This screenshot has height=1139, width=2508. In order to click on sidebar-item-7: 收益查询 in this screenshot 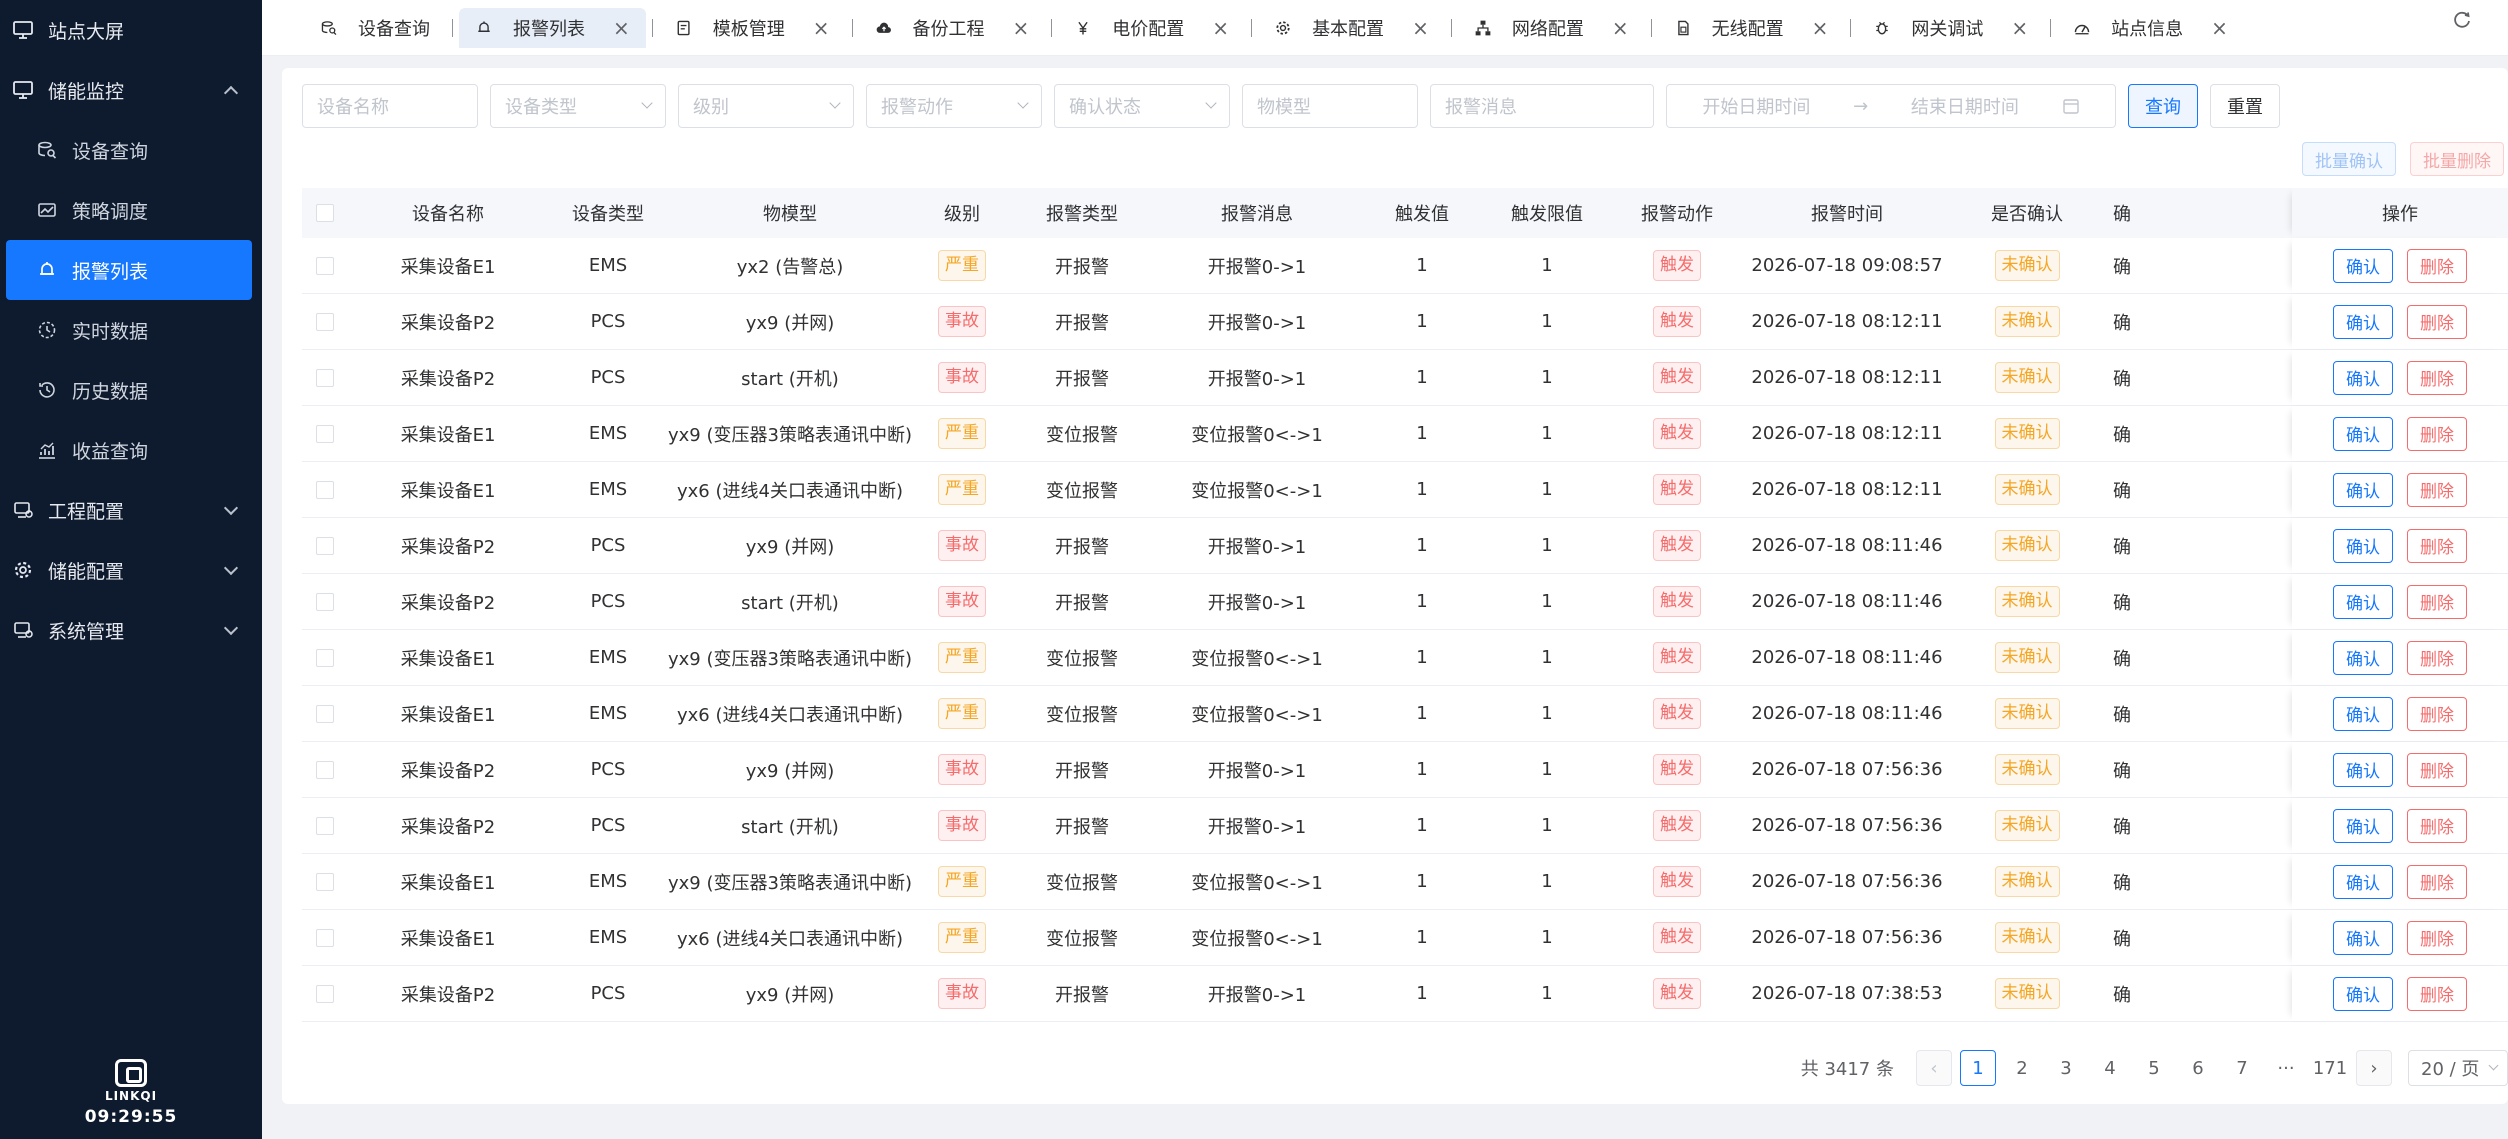, I will do `click(131, 450)`.